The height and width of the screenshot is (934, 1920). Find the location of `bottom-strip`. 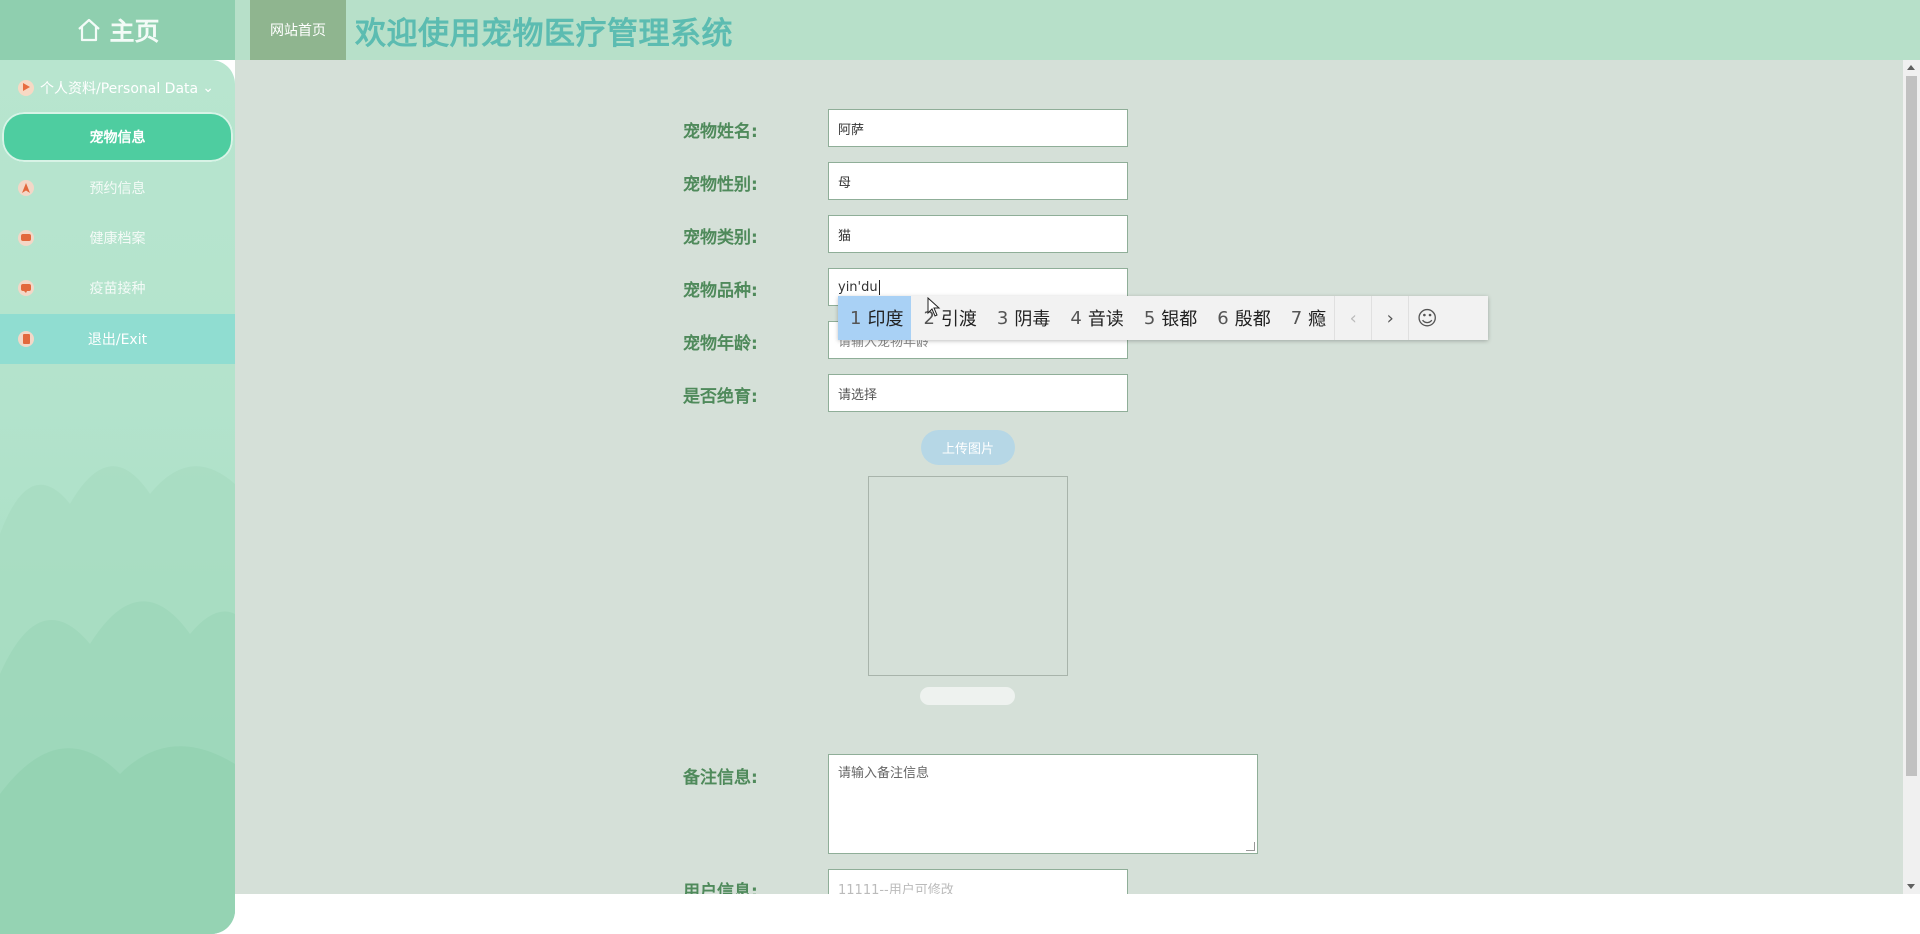

bottom-strip is located at coordinates (1077, 914).